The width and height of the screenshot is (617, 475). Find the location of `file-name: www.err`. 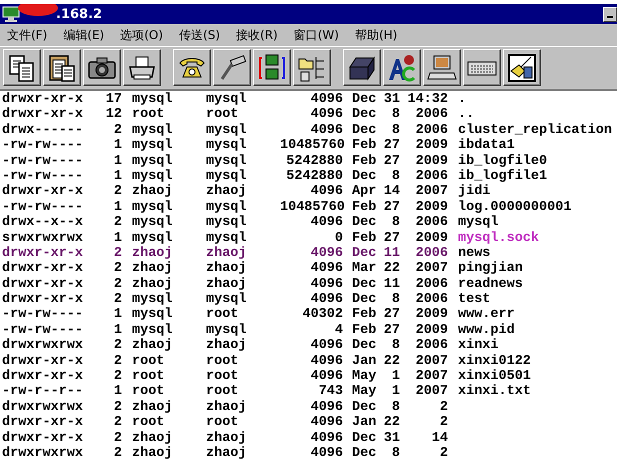

file-name: www.err is located at coordinates (486, 315).